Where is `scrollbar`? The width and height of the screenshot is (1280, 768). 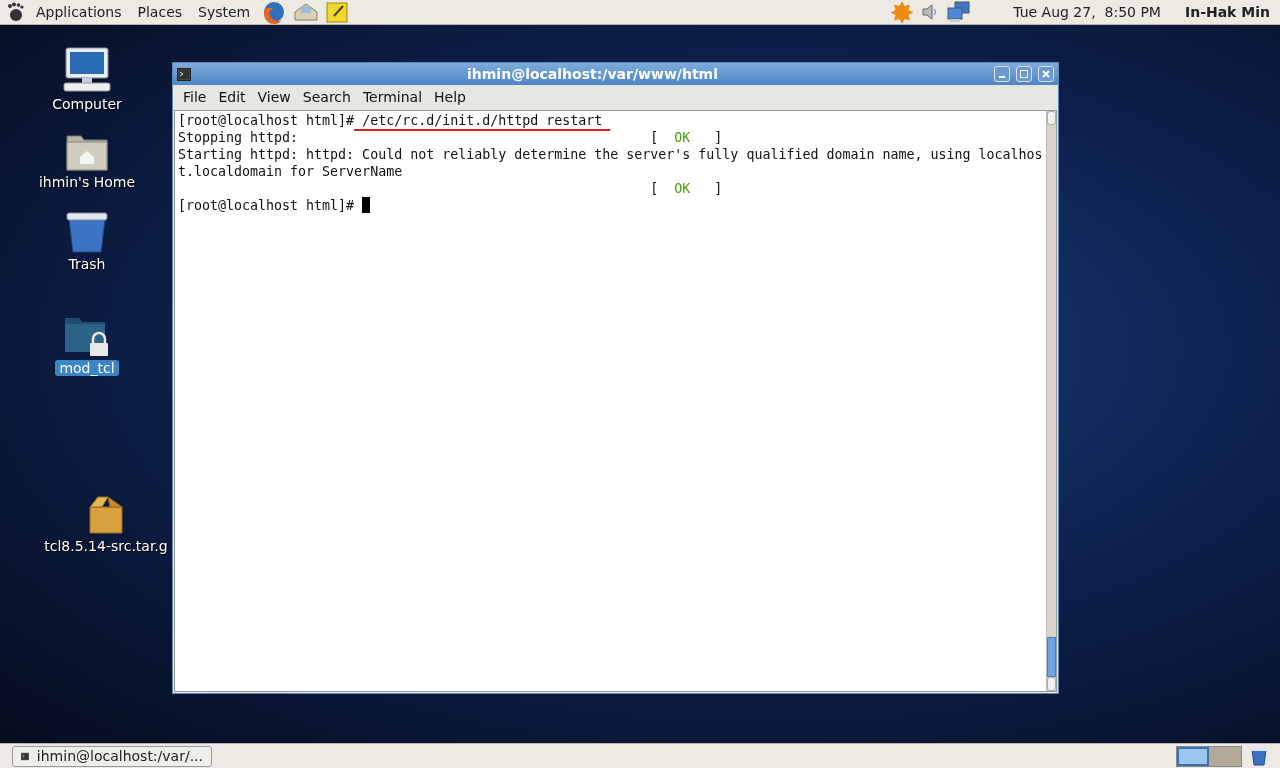
scrollbar is located at coordinates (1050, 401).